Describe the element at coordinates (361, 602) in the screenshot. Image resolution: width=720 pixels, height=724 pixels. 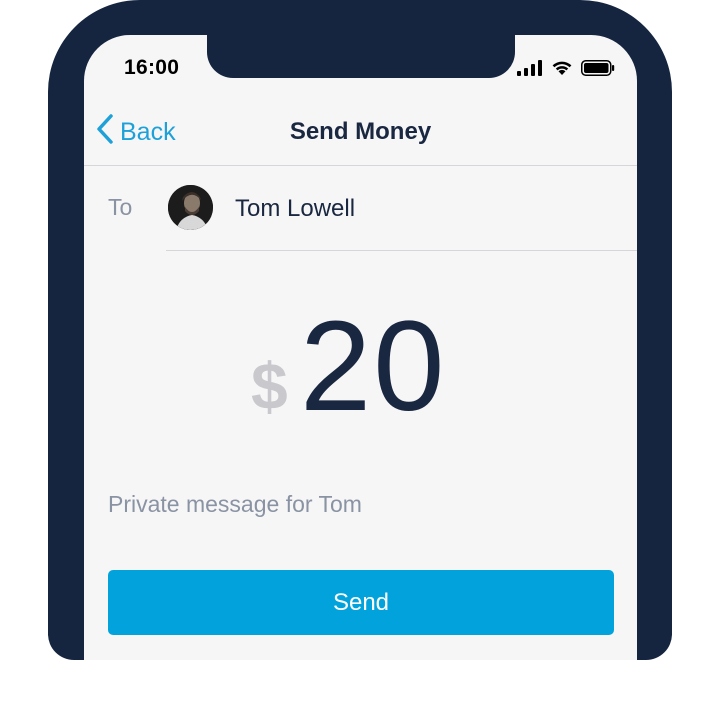
I see `send-button: Send` at that location.